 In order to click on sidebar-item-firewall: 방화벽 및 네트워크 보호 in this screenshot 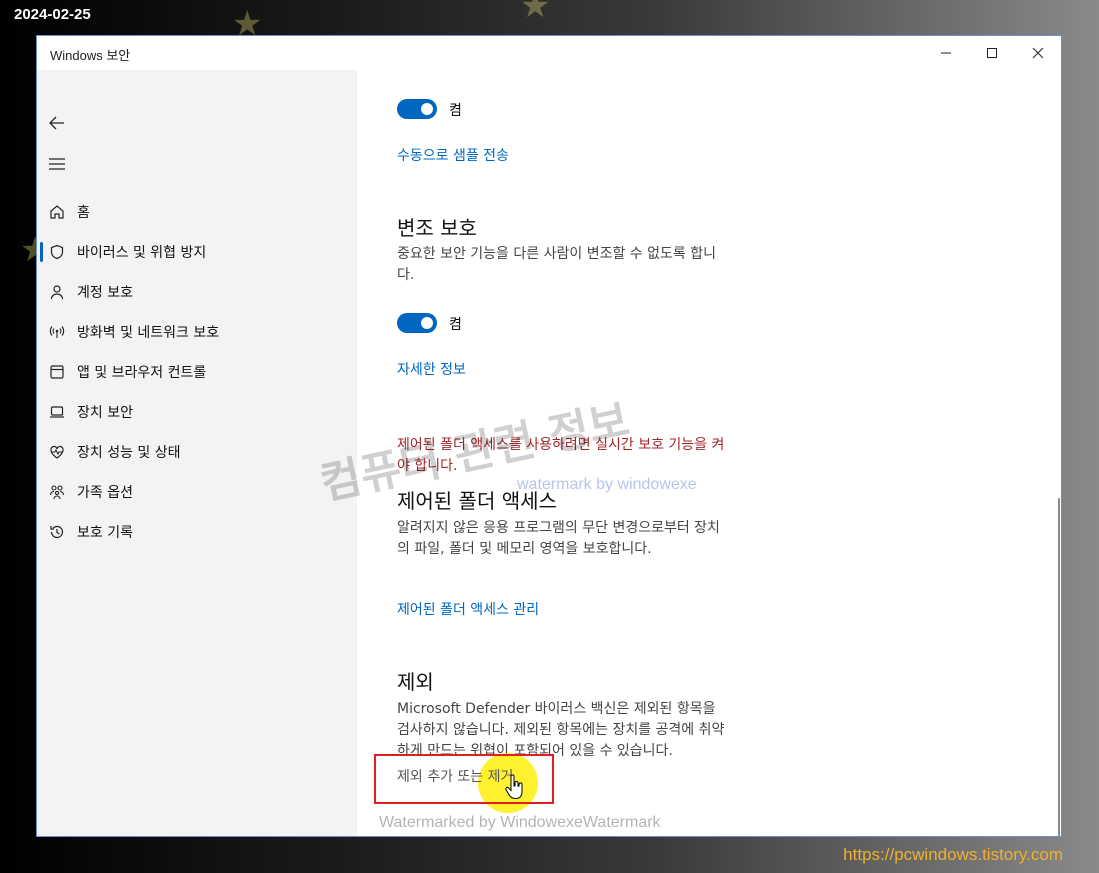, I will do `click(197, 332)`.